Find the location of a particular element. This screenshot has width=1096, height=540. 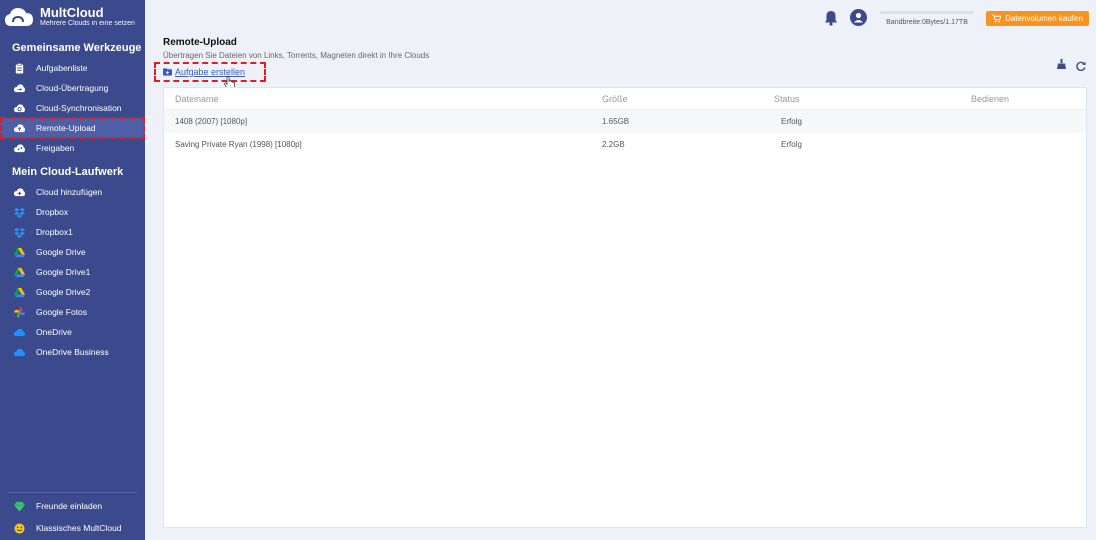

sidebar-item-aufgabenliste: Aufgabenliste is located at coordinates (72, 68).